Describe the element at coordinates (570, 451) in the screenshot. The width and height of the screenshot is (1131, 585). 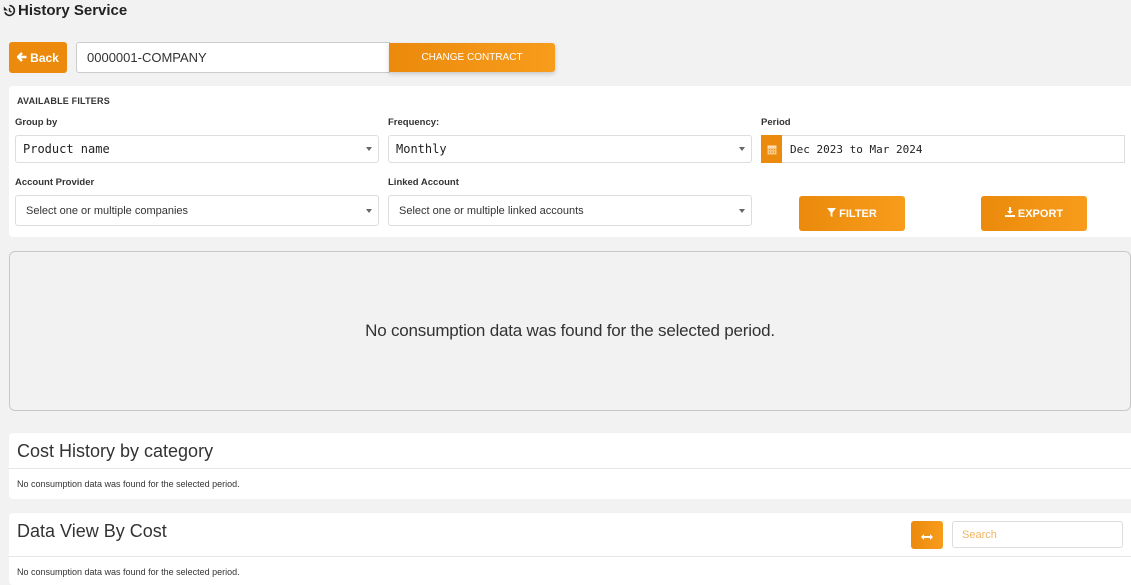
I see `cost-history-header: Cost History by category` at that location.